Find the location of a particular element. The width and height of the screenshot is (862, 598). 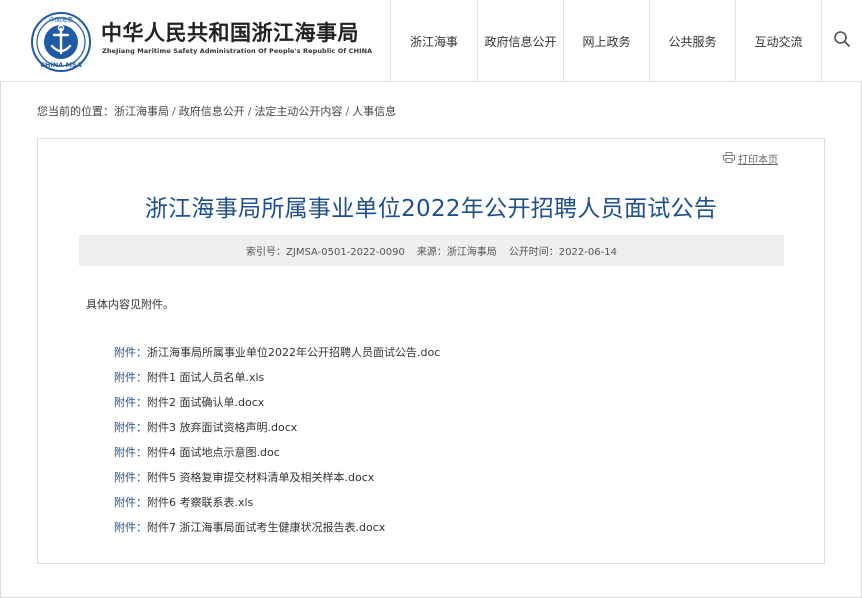

nav-item-zhejiang-msa: 浙江海事 is located at coordinates (433, 41).